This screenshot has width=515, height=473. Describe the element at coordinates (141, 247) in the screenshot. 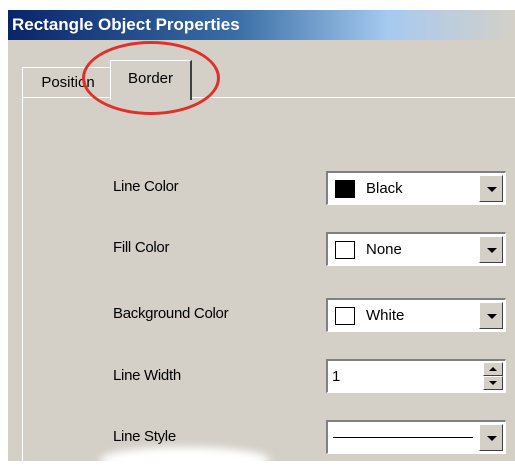

I see `fill-color-label: Fill Color` at that location.